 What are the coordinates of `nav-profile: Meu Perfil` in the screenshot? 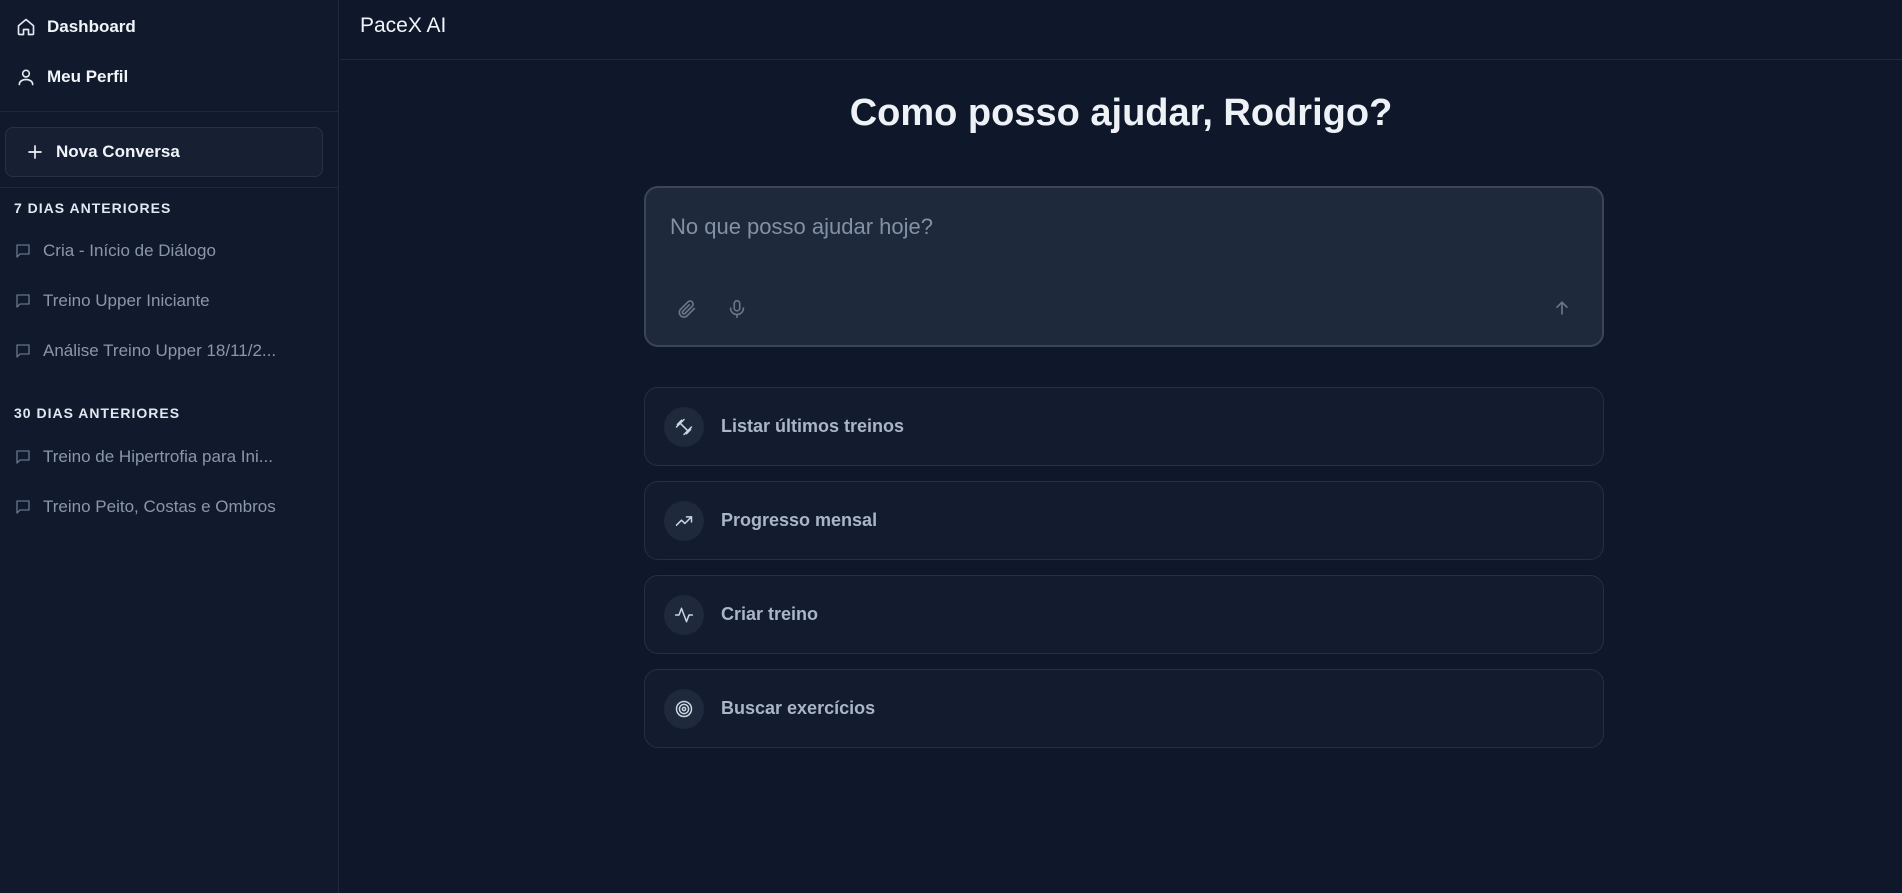 It's located at (72, 77).